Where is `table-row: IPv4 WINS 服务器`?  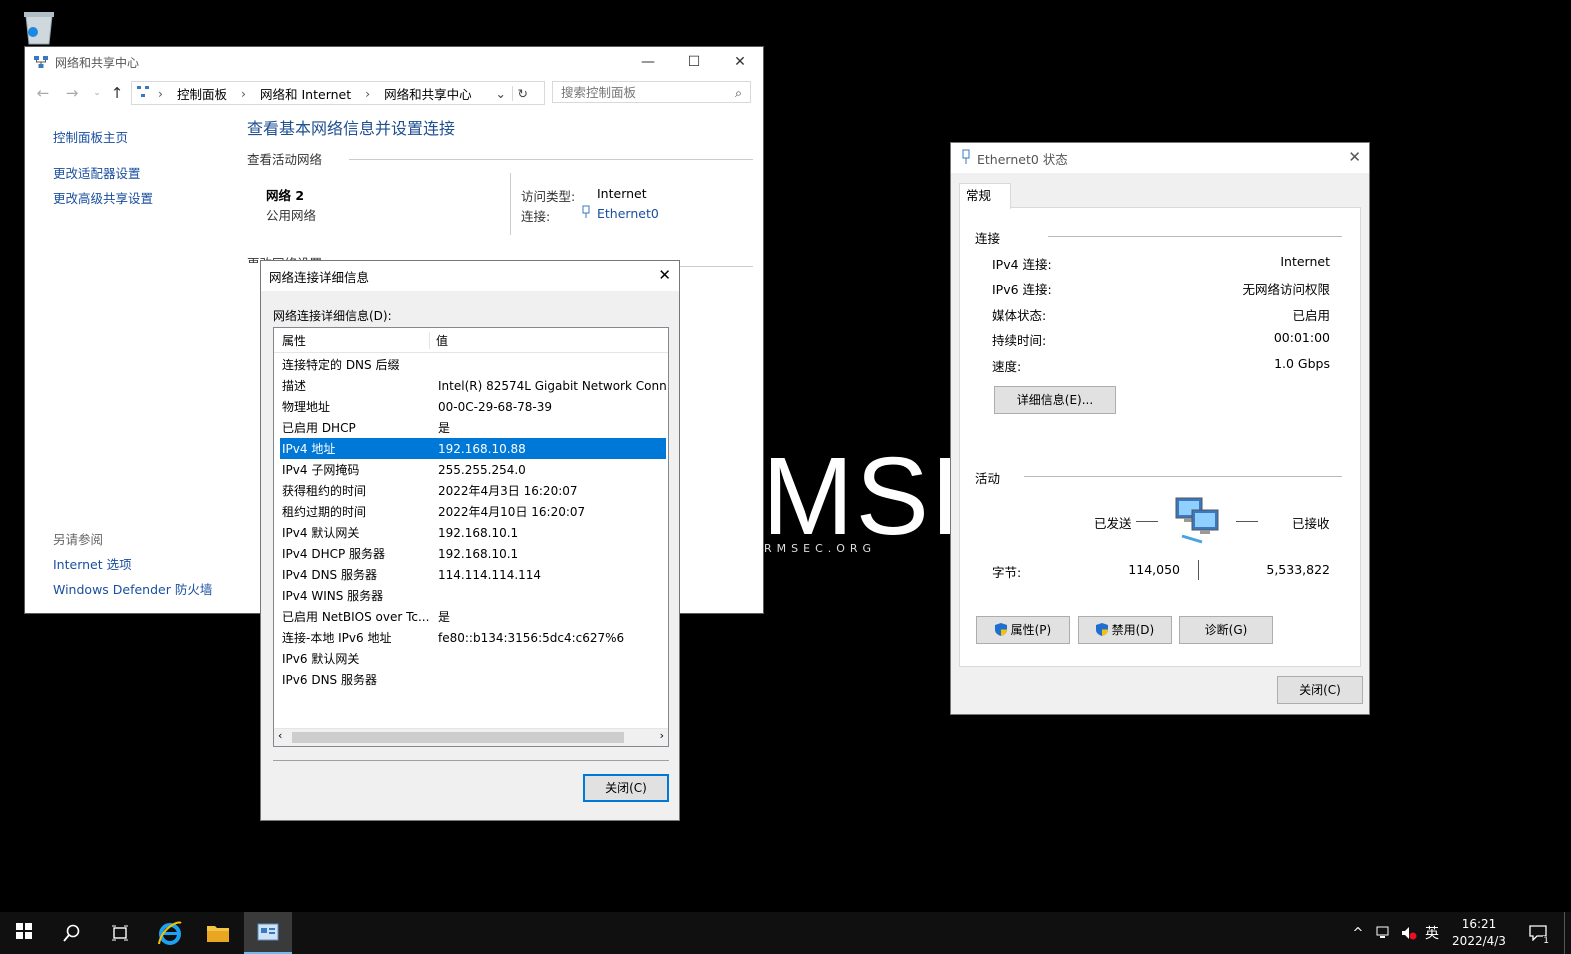 table-row: IPv4 WINS 服务器 is located at coordinates (473, 595).